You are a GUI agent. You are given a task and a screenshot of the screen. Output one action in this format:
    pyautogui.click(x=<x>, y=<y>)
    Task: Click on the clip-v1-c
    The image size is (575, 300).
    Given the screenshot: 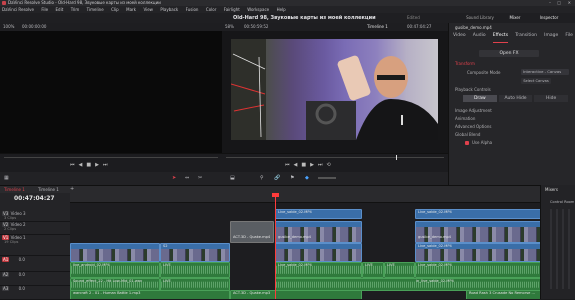 What is the action you would take?
    pyautogui.click(x=318, y=252)
    